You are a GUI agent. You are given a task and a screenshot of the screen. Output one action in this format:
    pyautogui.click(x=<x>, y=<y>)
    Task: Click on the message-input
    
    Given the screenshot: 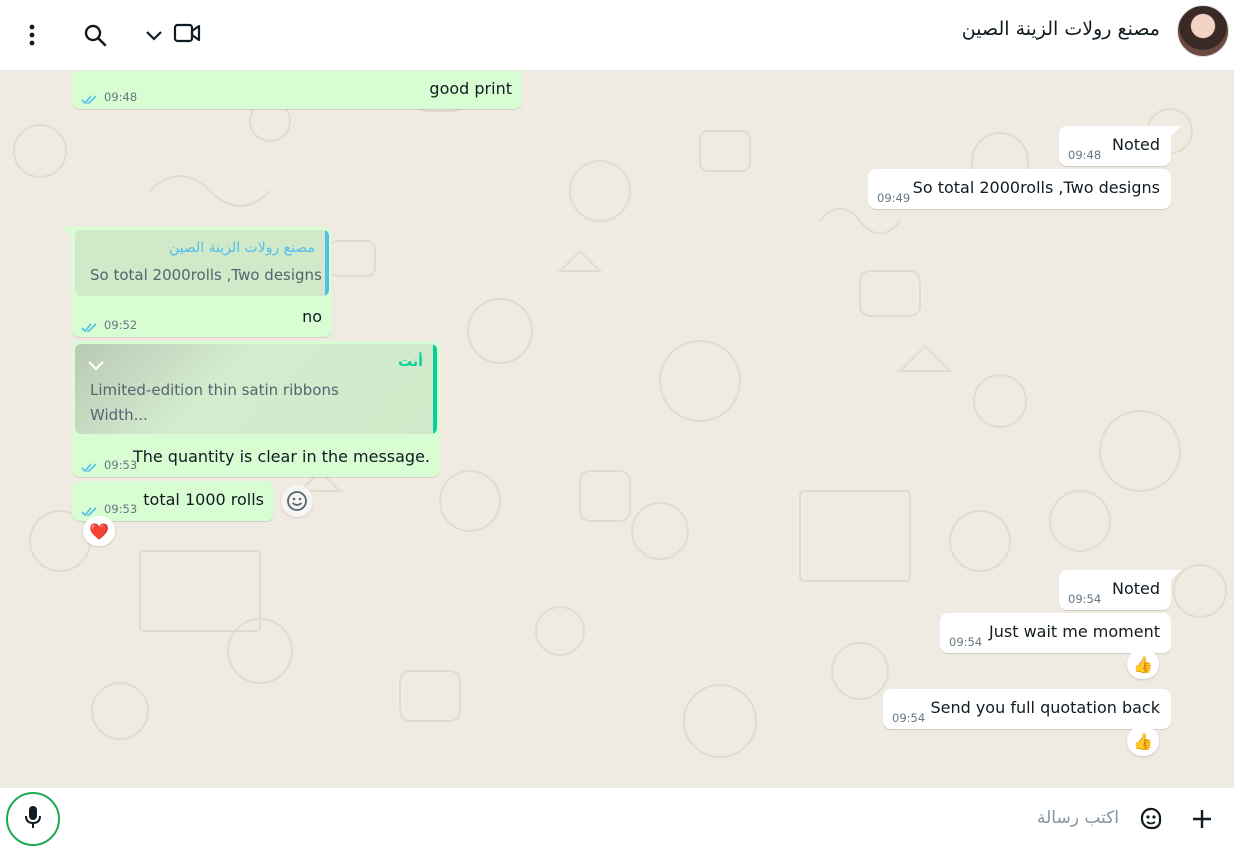 What is the action you would take?
    pyautogui.click(x=602, y=818)
    